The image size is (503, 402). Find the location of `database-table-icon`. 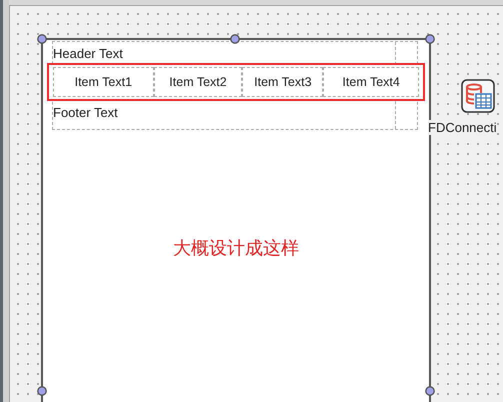

database-table-icon is located at coordinates (478, 96).